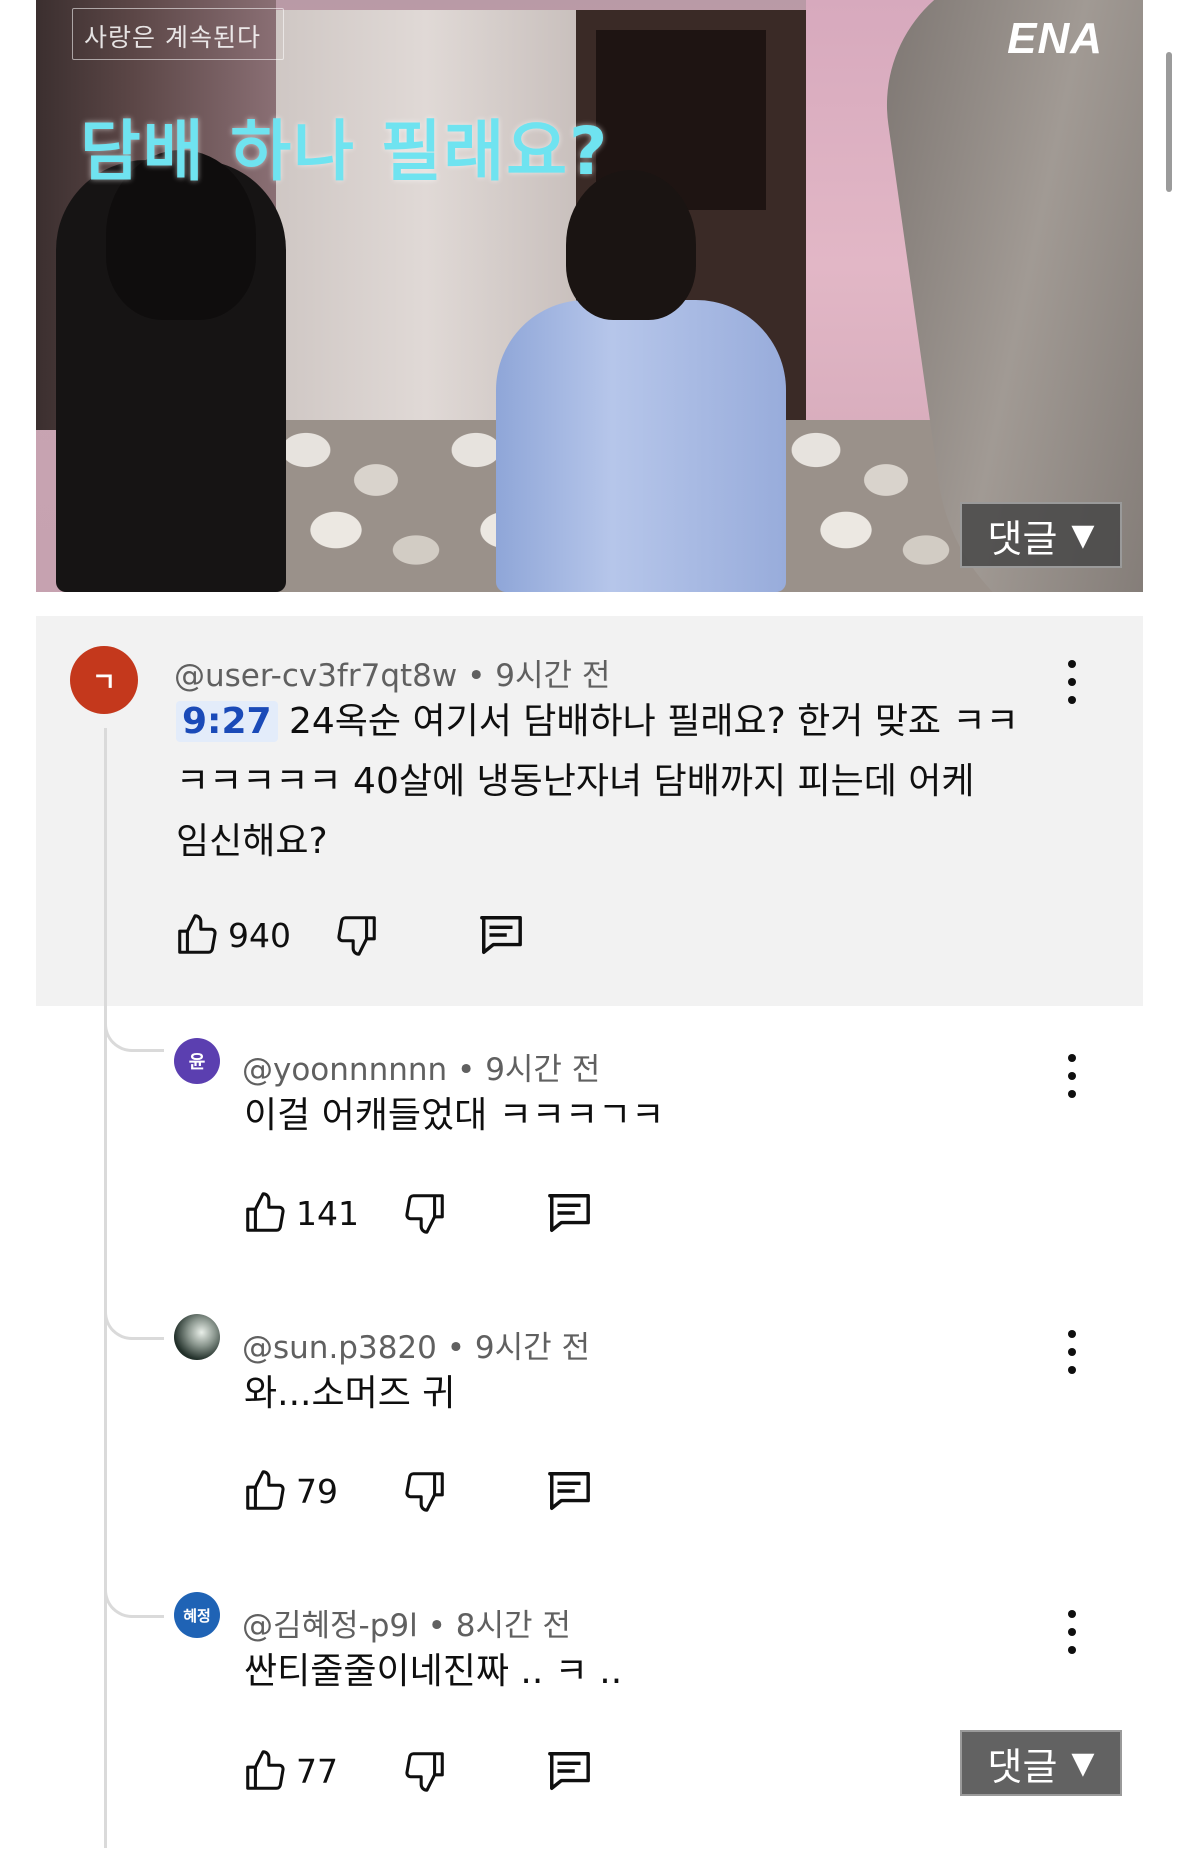 The width and height of the screenshot is (1179, 1849). Describe the element at coordinates (575, 781) in the screenshot. I see `comment-text-line-2: ㅋㅋㅋㅋㅋ 40살에 냉동난자녀 담배까지 피는데 어케` at that location.